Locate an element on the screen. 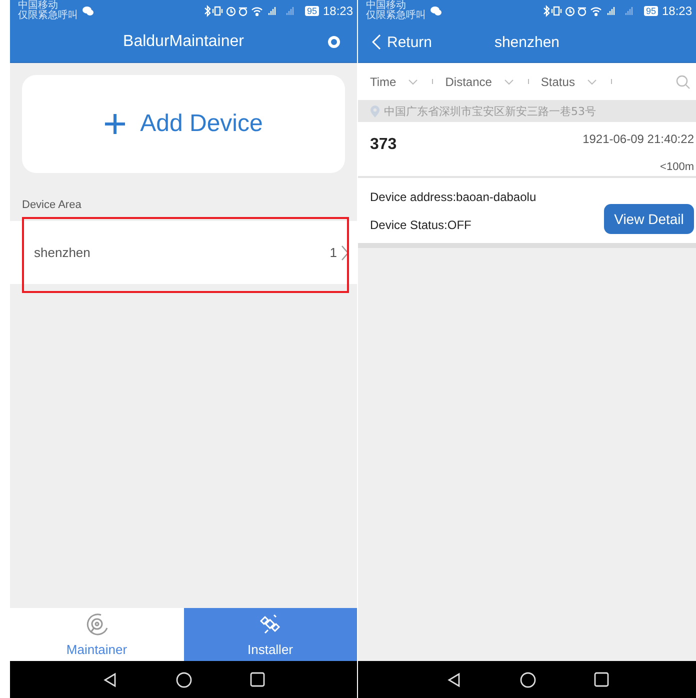 This screenshot has width=696, height=698. chevron-right-icon is located at coordinates (345, 252).